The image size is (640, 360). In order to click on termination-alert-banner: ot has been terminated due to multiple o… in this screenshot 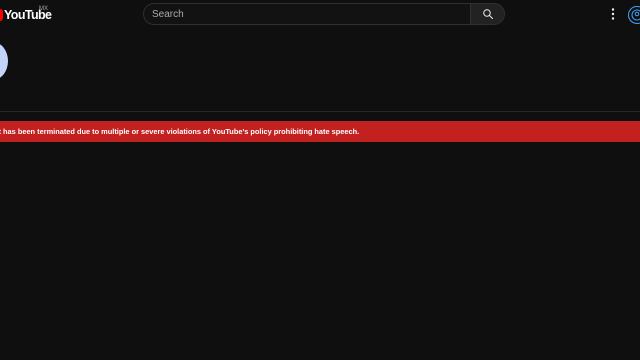, I will do `click(320, 131)`.